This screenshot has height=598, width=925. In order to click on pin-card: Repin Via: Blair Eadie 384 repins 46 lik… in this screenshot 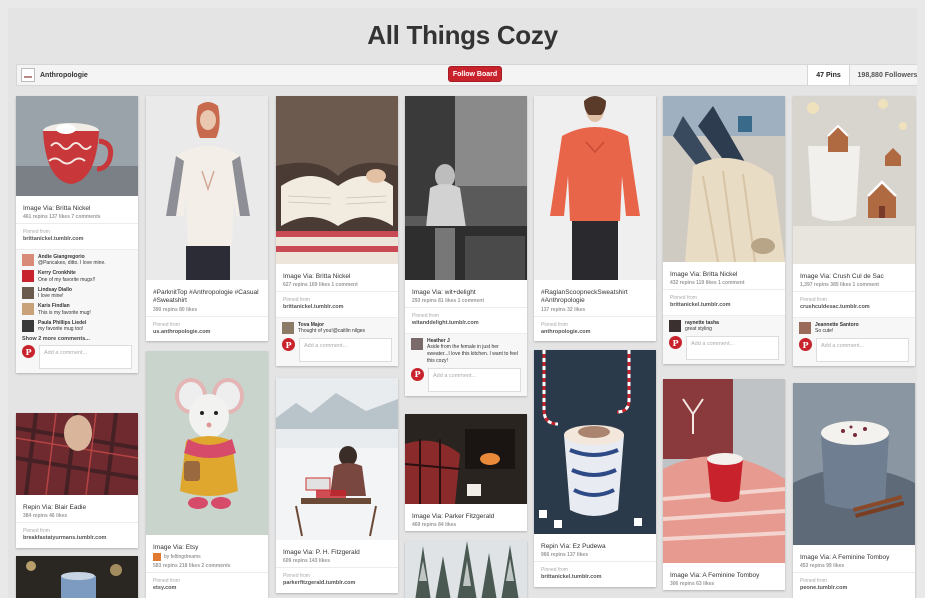, I will do `click(77, 480)`.